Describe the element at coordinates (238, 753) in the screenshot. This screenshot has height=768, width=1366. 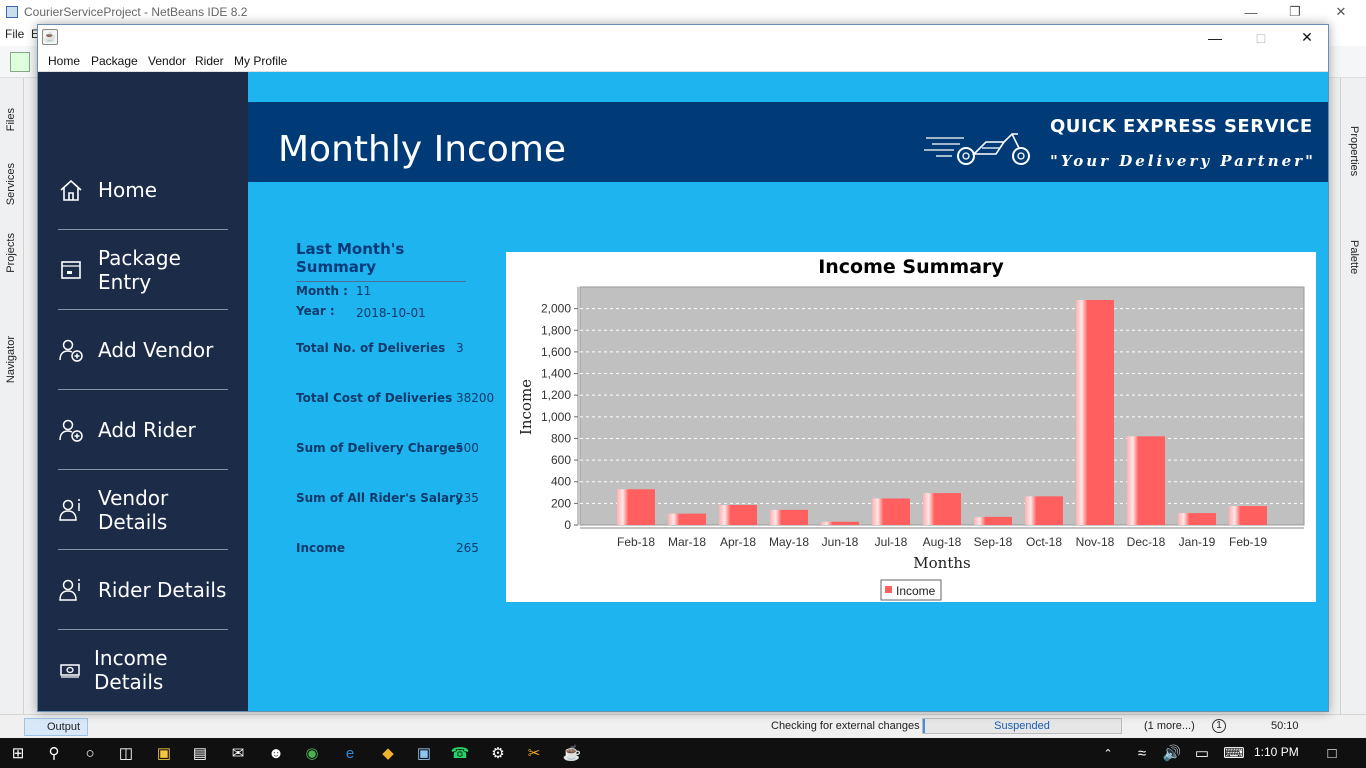
I see `mail-icon: ✉` at that location.